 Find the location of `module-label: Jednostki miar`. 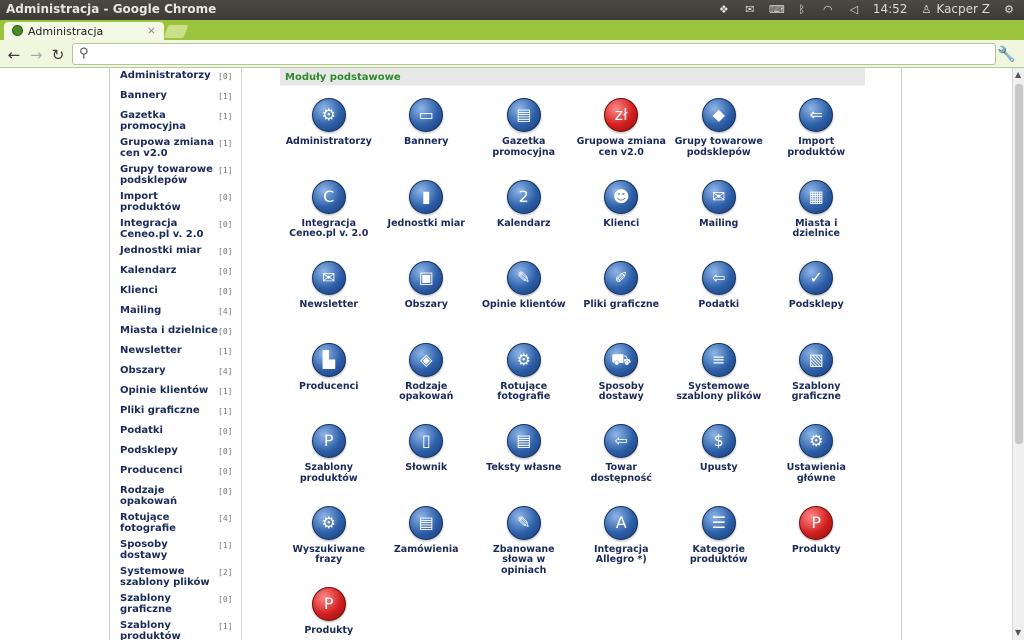

module-label: Jednostki miar is located at coordinates (427, 224).